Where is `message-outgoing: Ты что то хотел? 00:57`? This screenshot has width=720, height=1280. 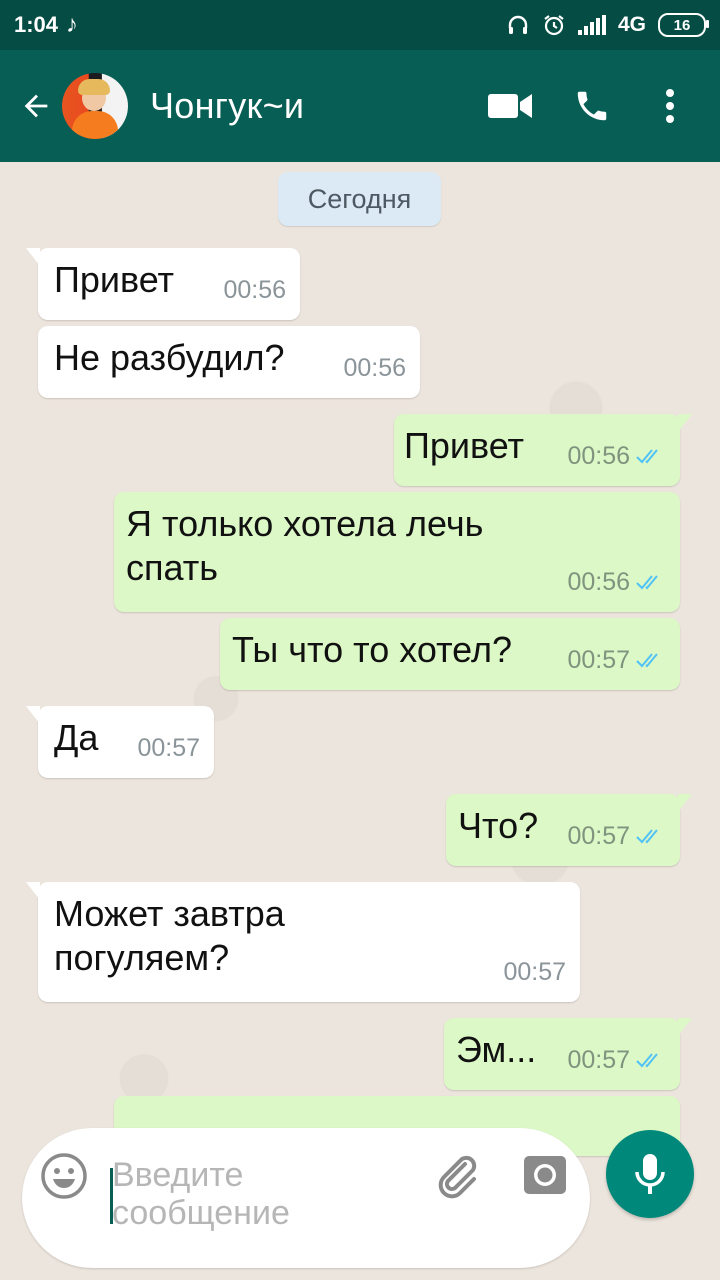 message-outgoing: Ты что то хотел? 00:57 is located at coordinates (450, 654).